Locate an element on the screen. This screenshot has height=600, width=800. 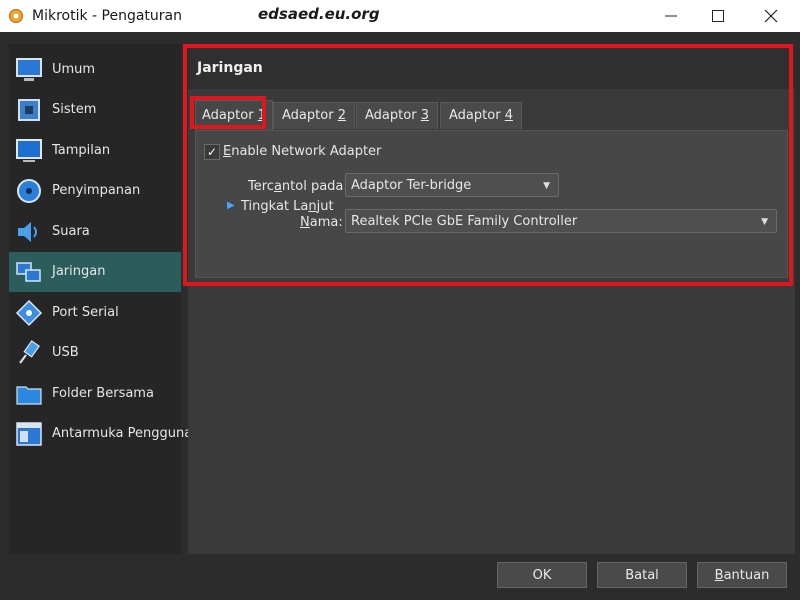
monitor-icon is located at coordinates (29, 69).